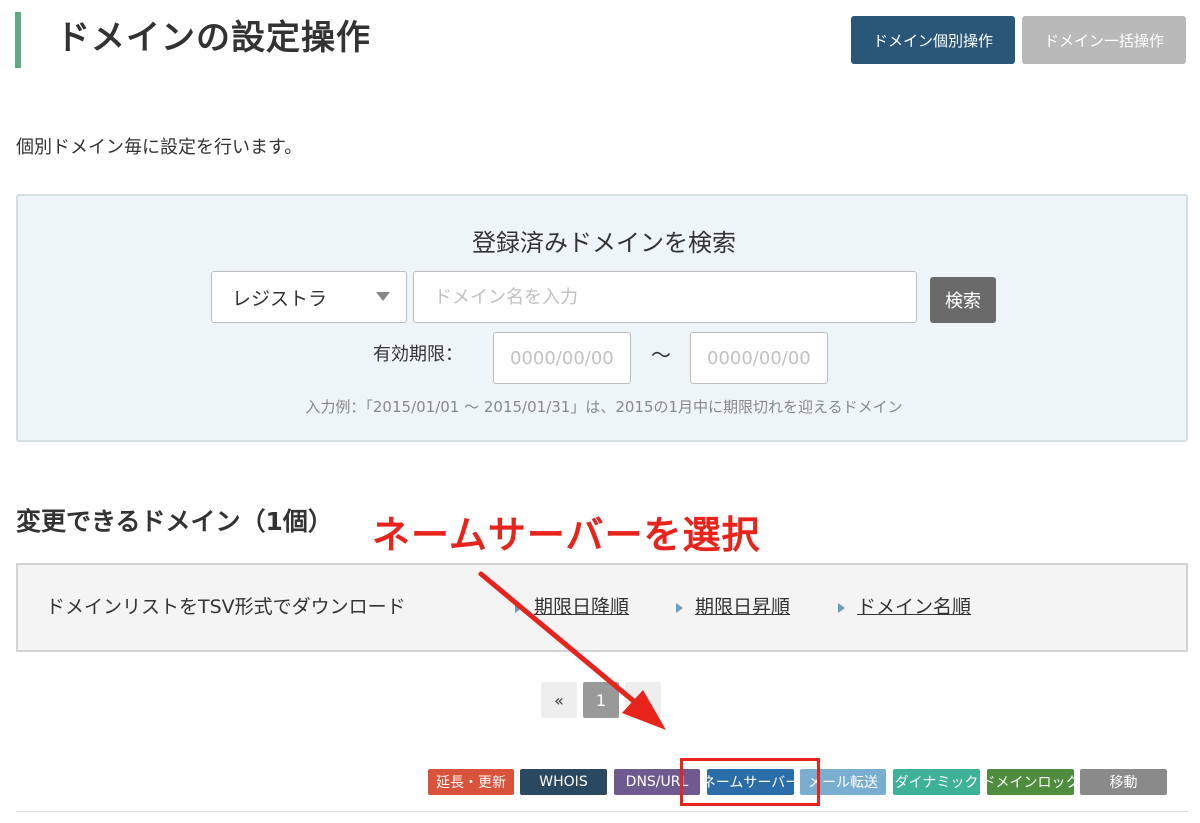 The height and width of the screenshot is (823, 1200). Describe the element at coordinates (383, 296) in the screenshot. I see `caret-down-icon` at that location.